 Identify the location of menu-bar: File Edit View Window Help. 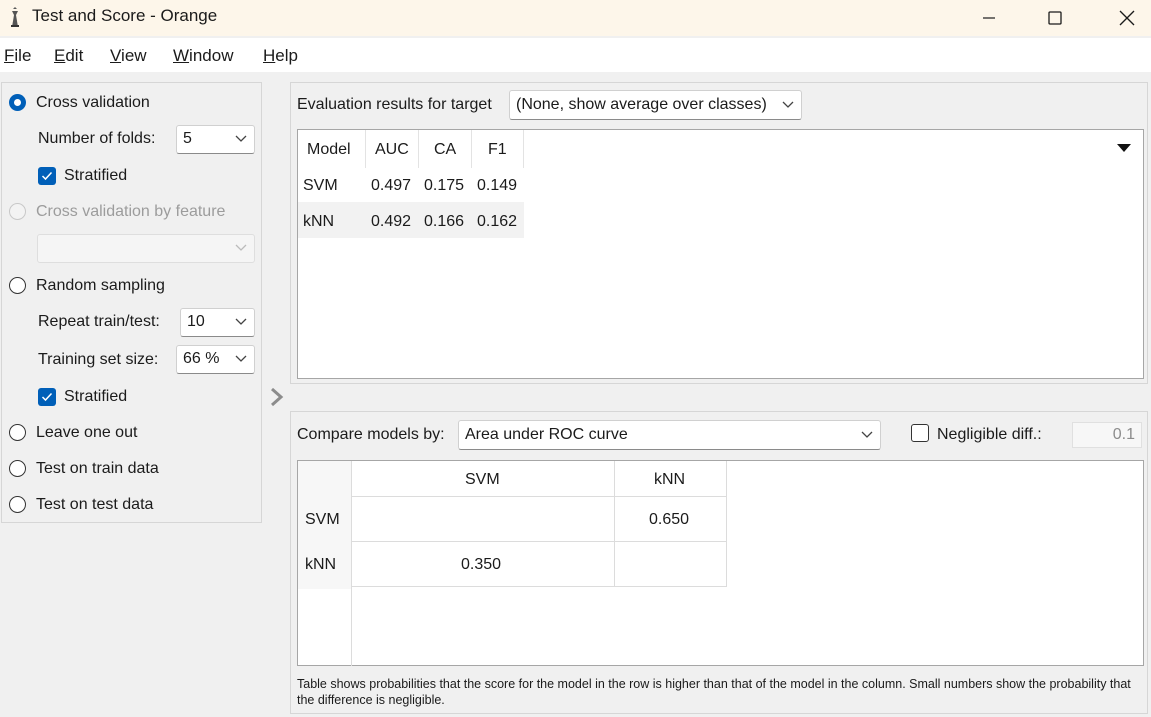
(575, 55).